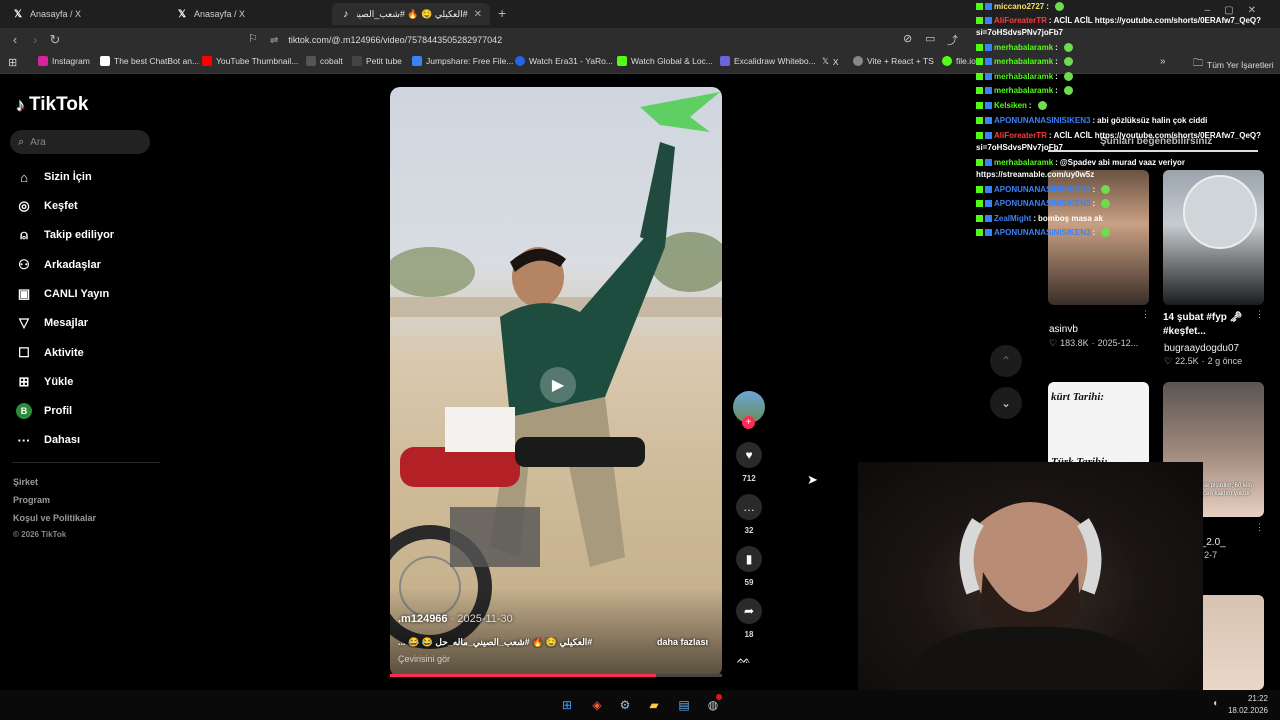 This screenshot has width=1280, height=720. What do you see at coordinates (744, 659) in the screenshot?
I see `music-disc-icon: ᨐ` at bounding box center [744, 659].